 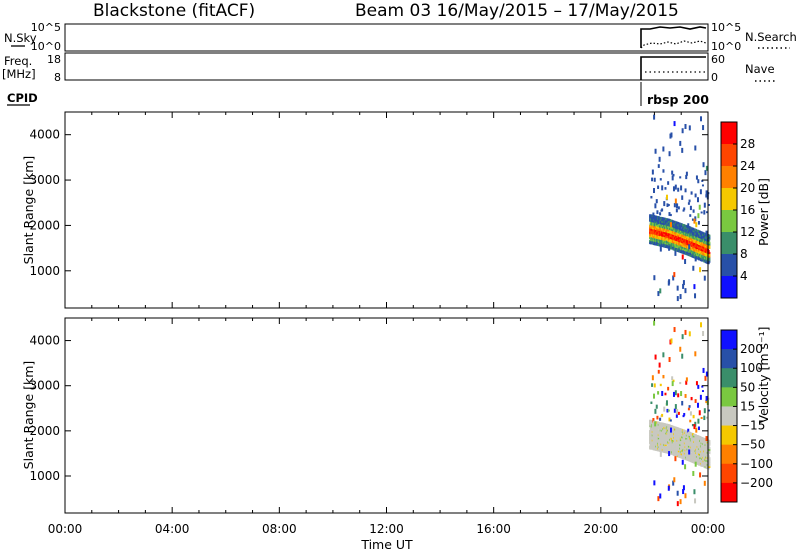 What do you see at coordinates (747, 210) in the screenshot?
I see `colorbar-tick-label: 16` at bounding box center [747, 210].